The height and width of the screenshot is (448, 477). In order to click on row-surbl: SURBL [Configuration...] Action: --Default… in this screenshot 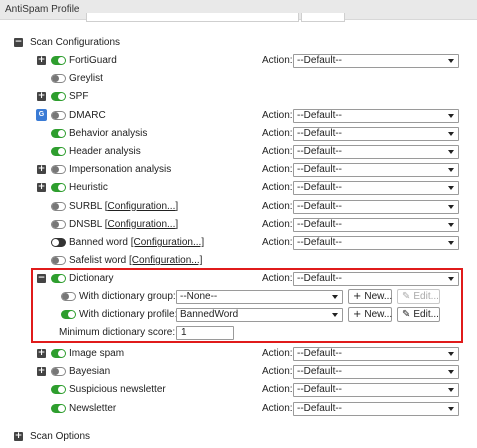, I will do `click(238, 207)`.